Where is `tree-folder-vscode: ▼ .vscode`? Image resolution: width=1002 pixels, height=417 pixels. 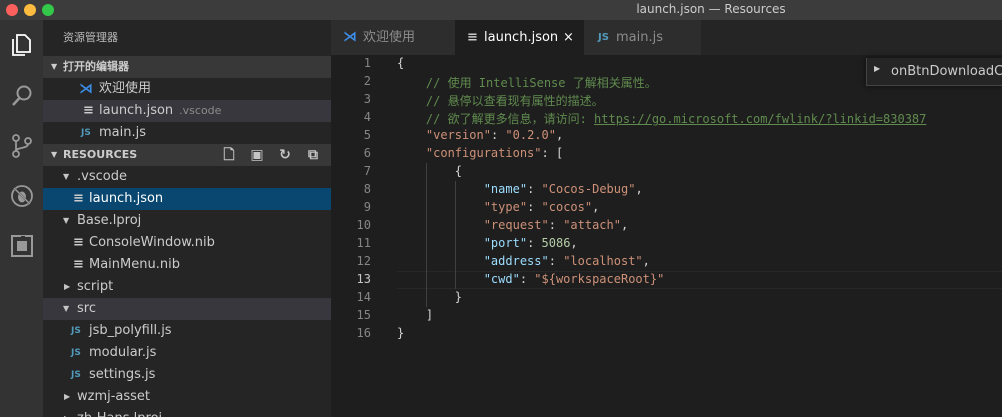
tree-folder-vscode: ▼ .vscode is located at coordinates (187, 177).